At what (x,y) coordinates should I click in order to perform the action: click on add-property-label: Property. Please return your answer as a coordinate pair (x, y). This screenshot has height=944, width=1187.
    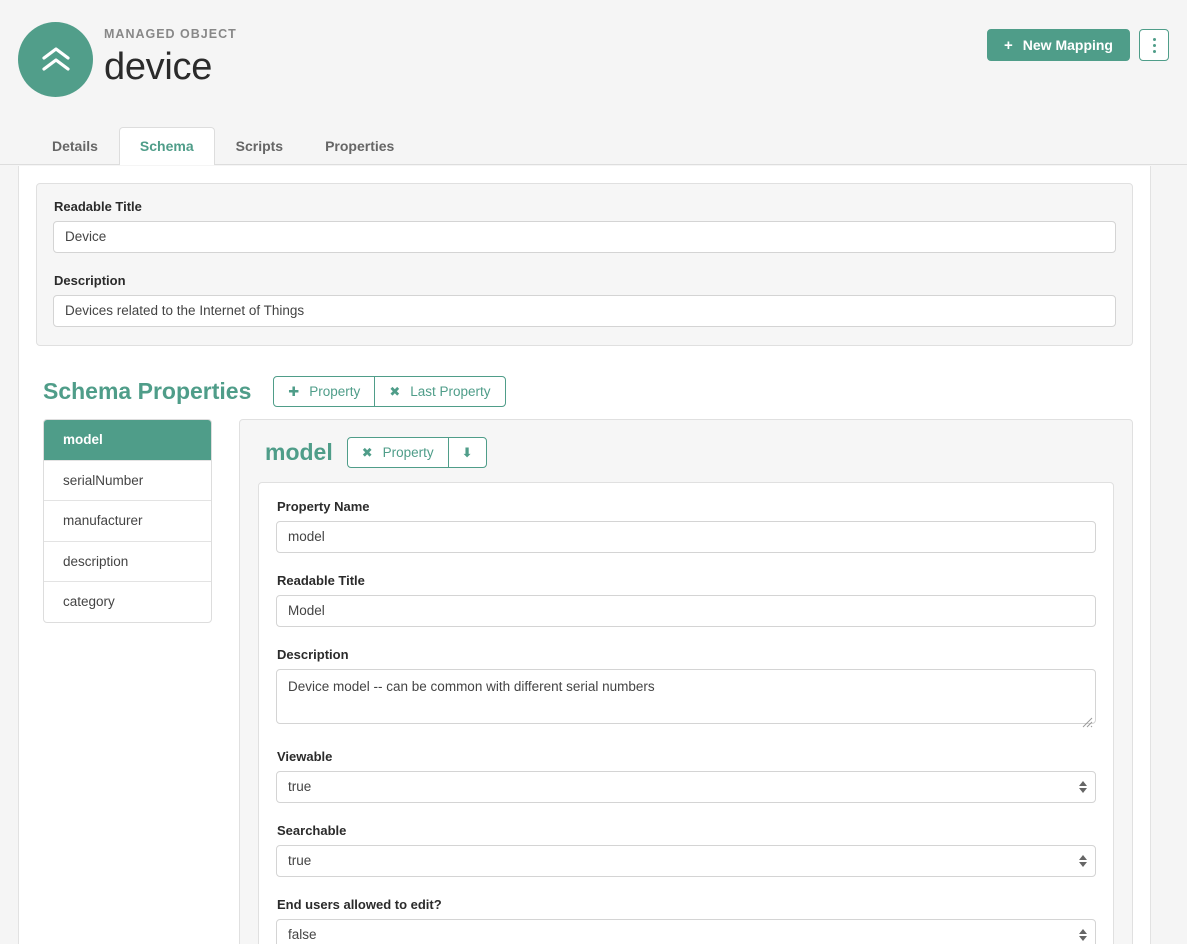
    Looking at the image, I should click on (335, 391).